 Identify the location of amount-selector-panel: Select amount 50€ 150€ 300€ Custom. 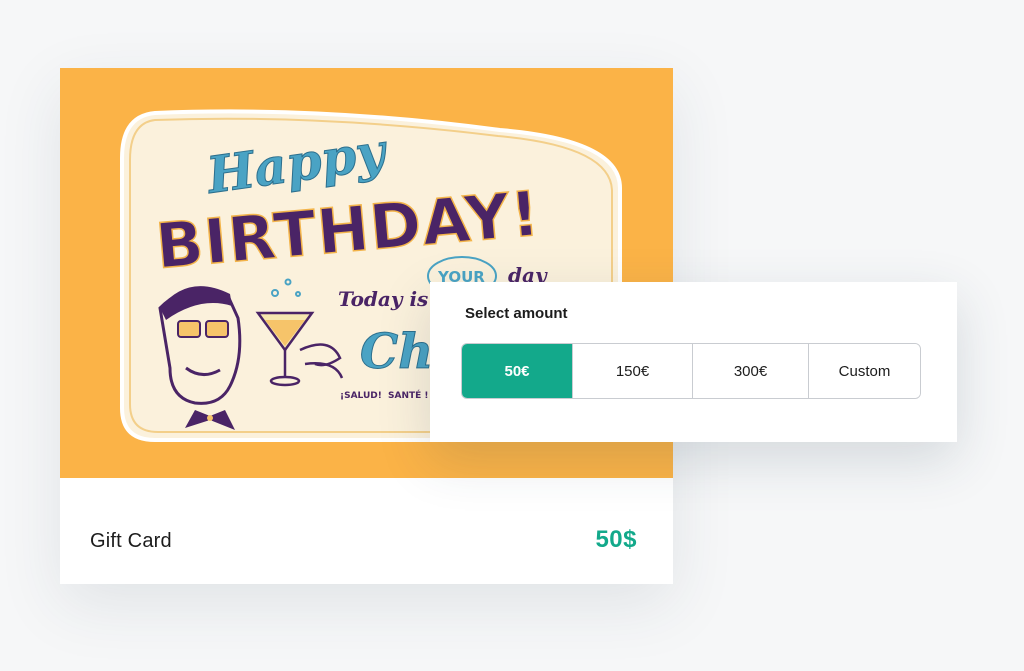
(693, 362).